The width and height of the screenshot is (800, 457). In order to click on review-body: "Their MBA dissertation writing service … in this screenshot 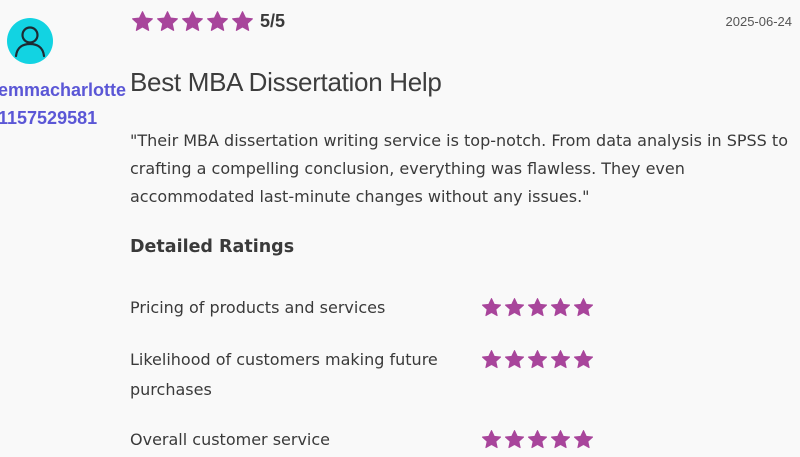, I will do `click(459, 168)`.